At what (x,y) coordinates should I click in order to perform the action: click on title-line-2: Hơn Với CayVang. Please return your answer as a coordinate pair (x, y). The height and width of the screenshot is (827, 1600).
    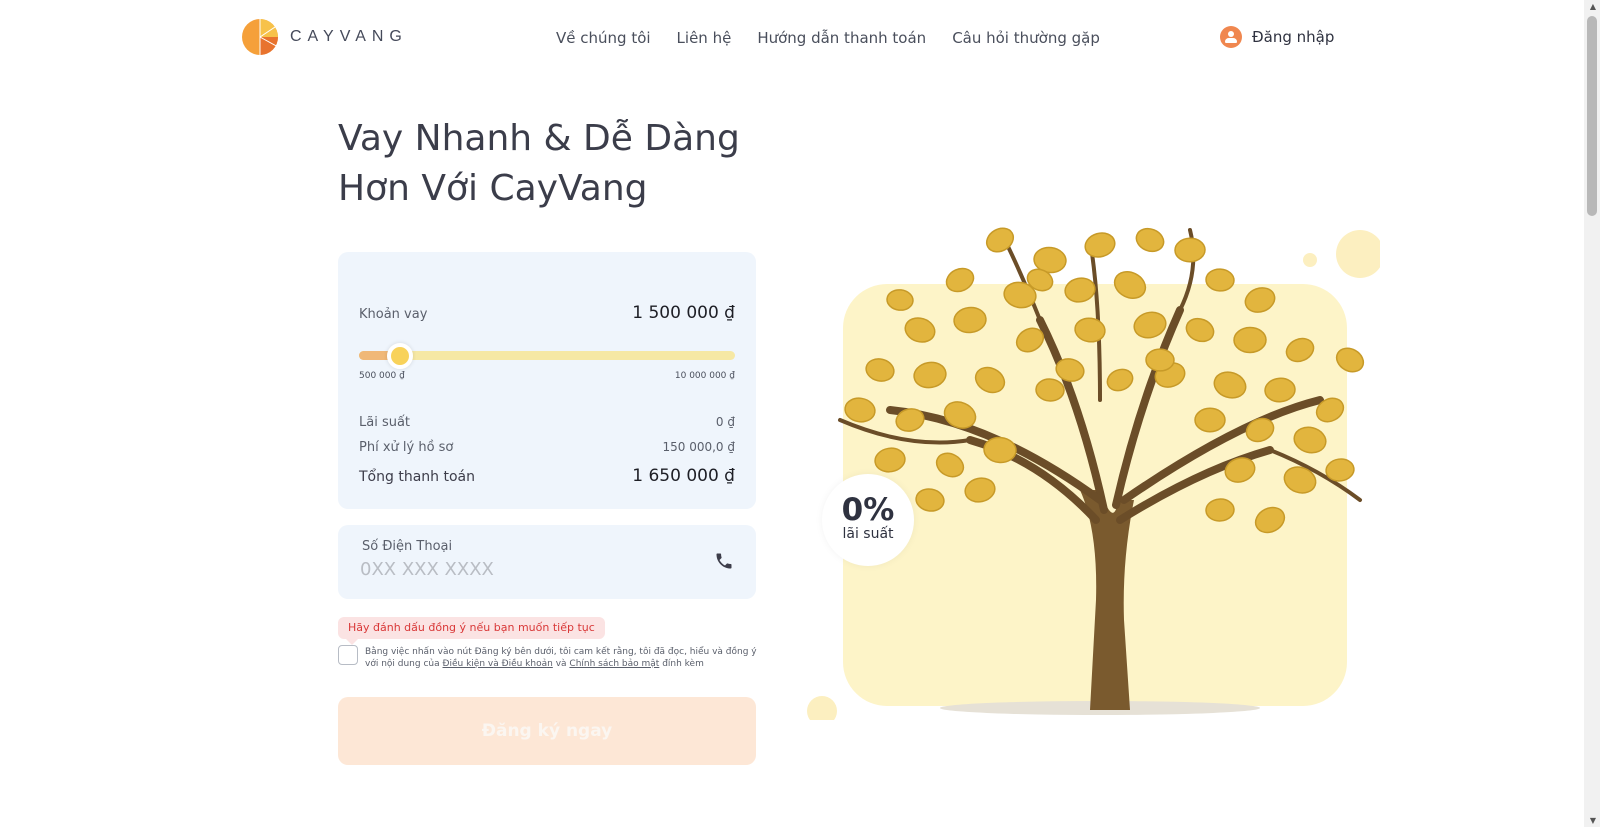
    Looking at the image, I should click on (493, 188).